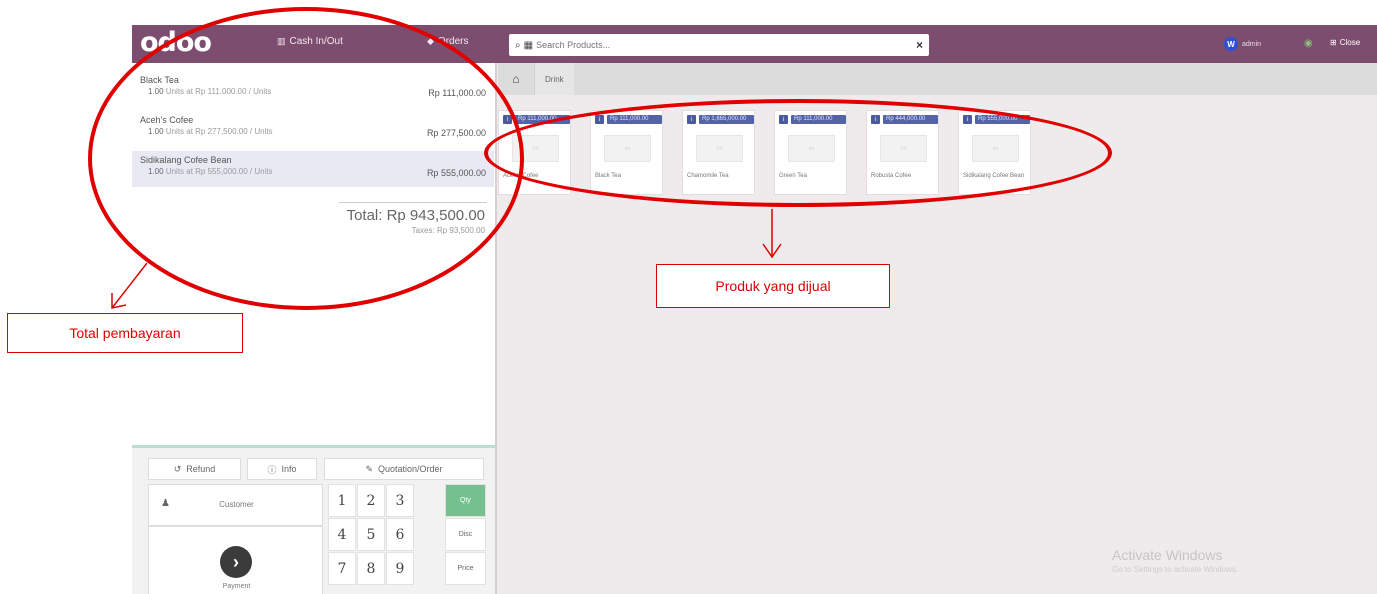 The image size is (1377, 594). Describe the element at coordinates (773, 286) in the screenshot. I see `annotation-label-products: Produk yang dijual` at that location.